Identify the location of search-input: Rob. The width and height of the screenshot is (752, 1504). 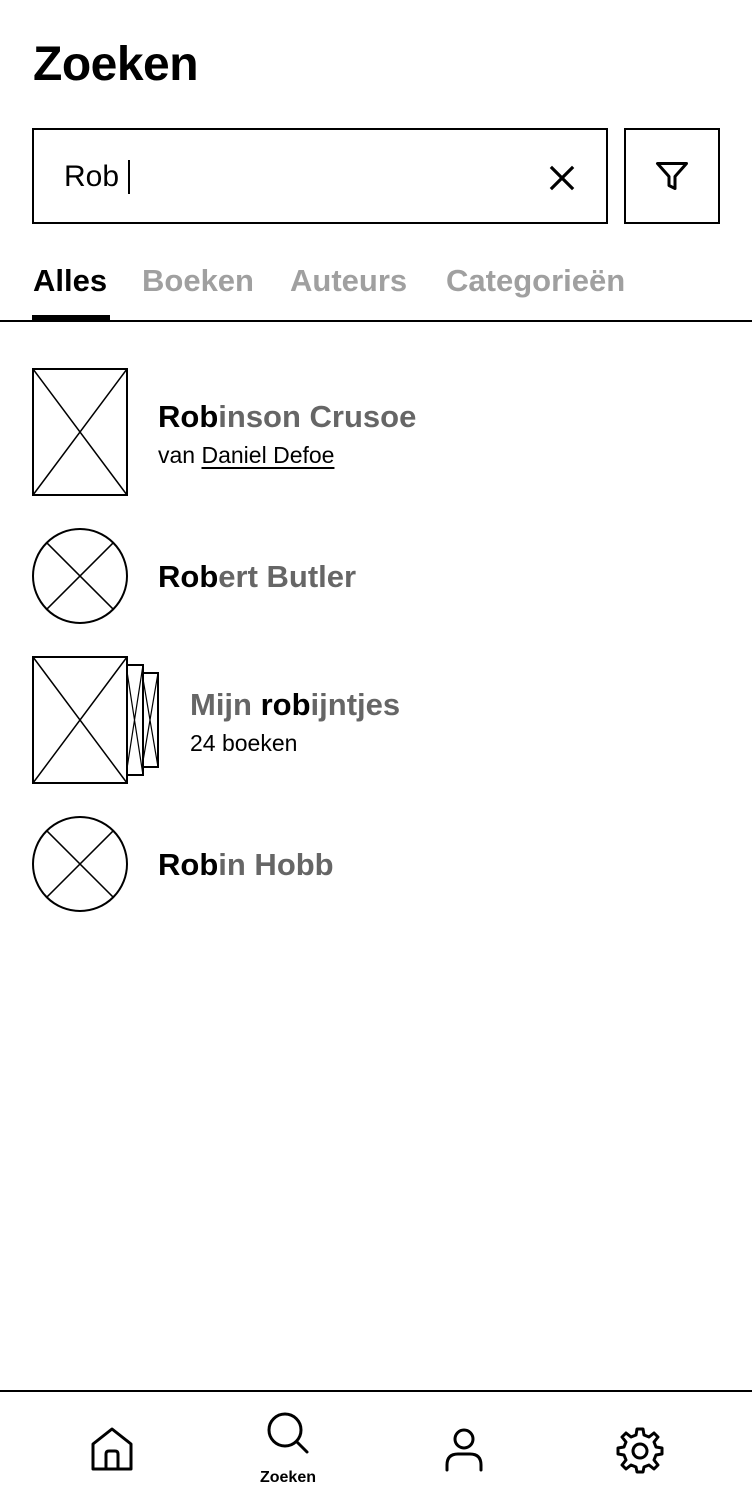
(320, 176).